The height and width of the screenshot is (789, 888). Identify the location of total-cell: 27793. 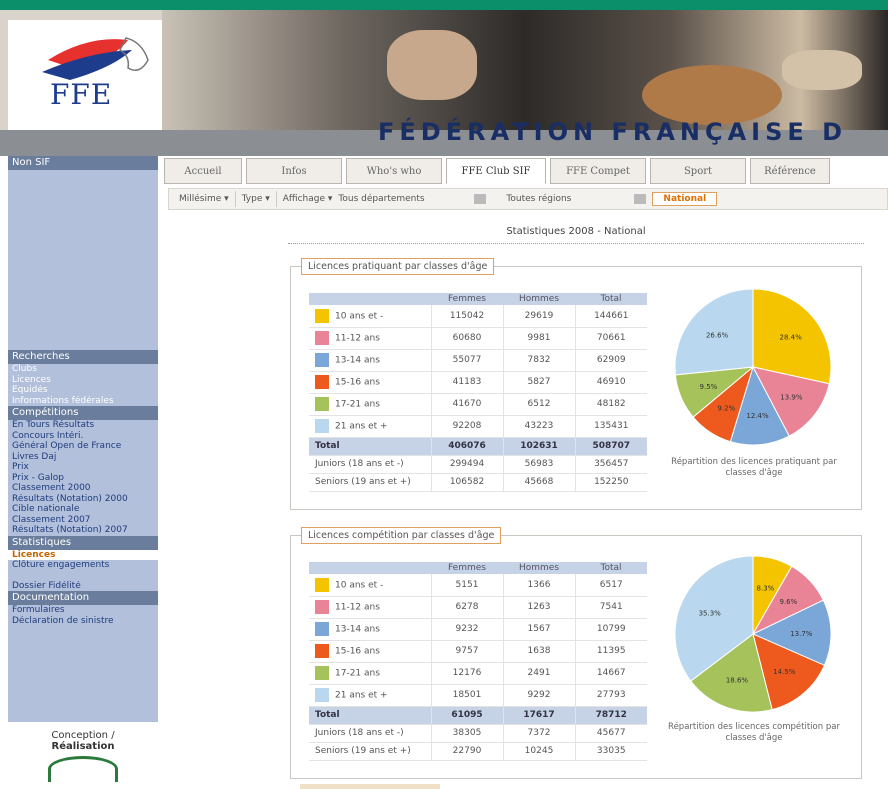
(610, 695).